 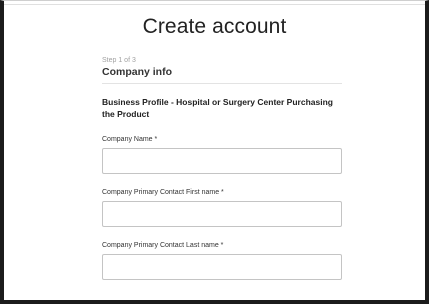 I want to click on contact-first-name-label: Company Primary Contact First name *, so click(x=163, y=192).